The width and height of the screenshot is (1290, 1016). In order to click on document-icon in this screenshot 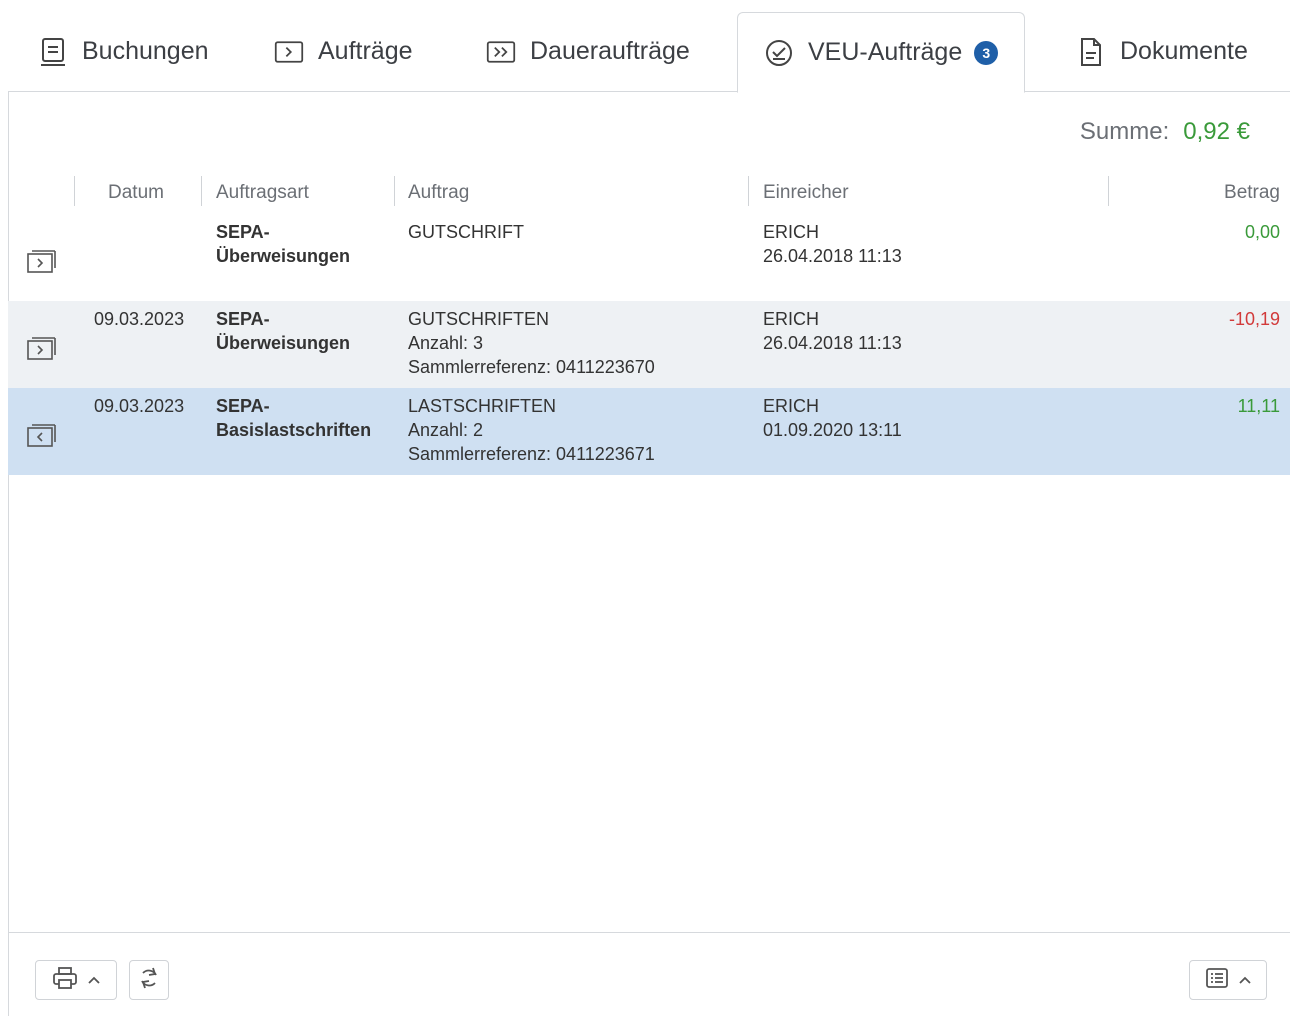, I will do `click(1091, 52)`.